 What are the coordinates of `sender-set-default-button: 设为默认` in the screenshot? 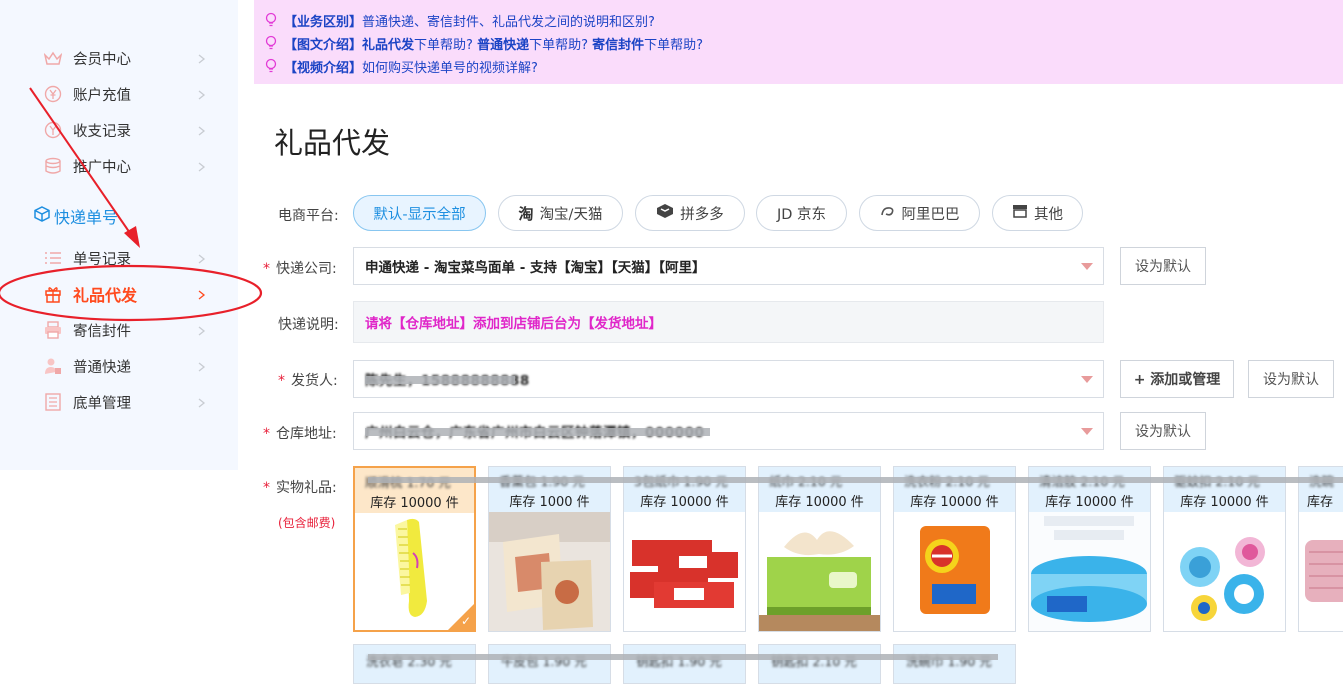 It's located at (1291, 379).